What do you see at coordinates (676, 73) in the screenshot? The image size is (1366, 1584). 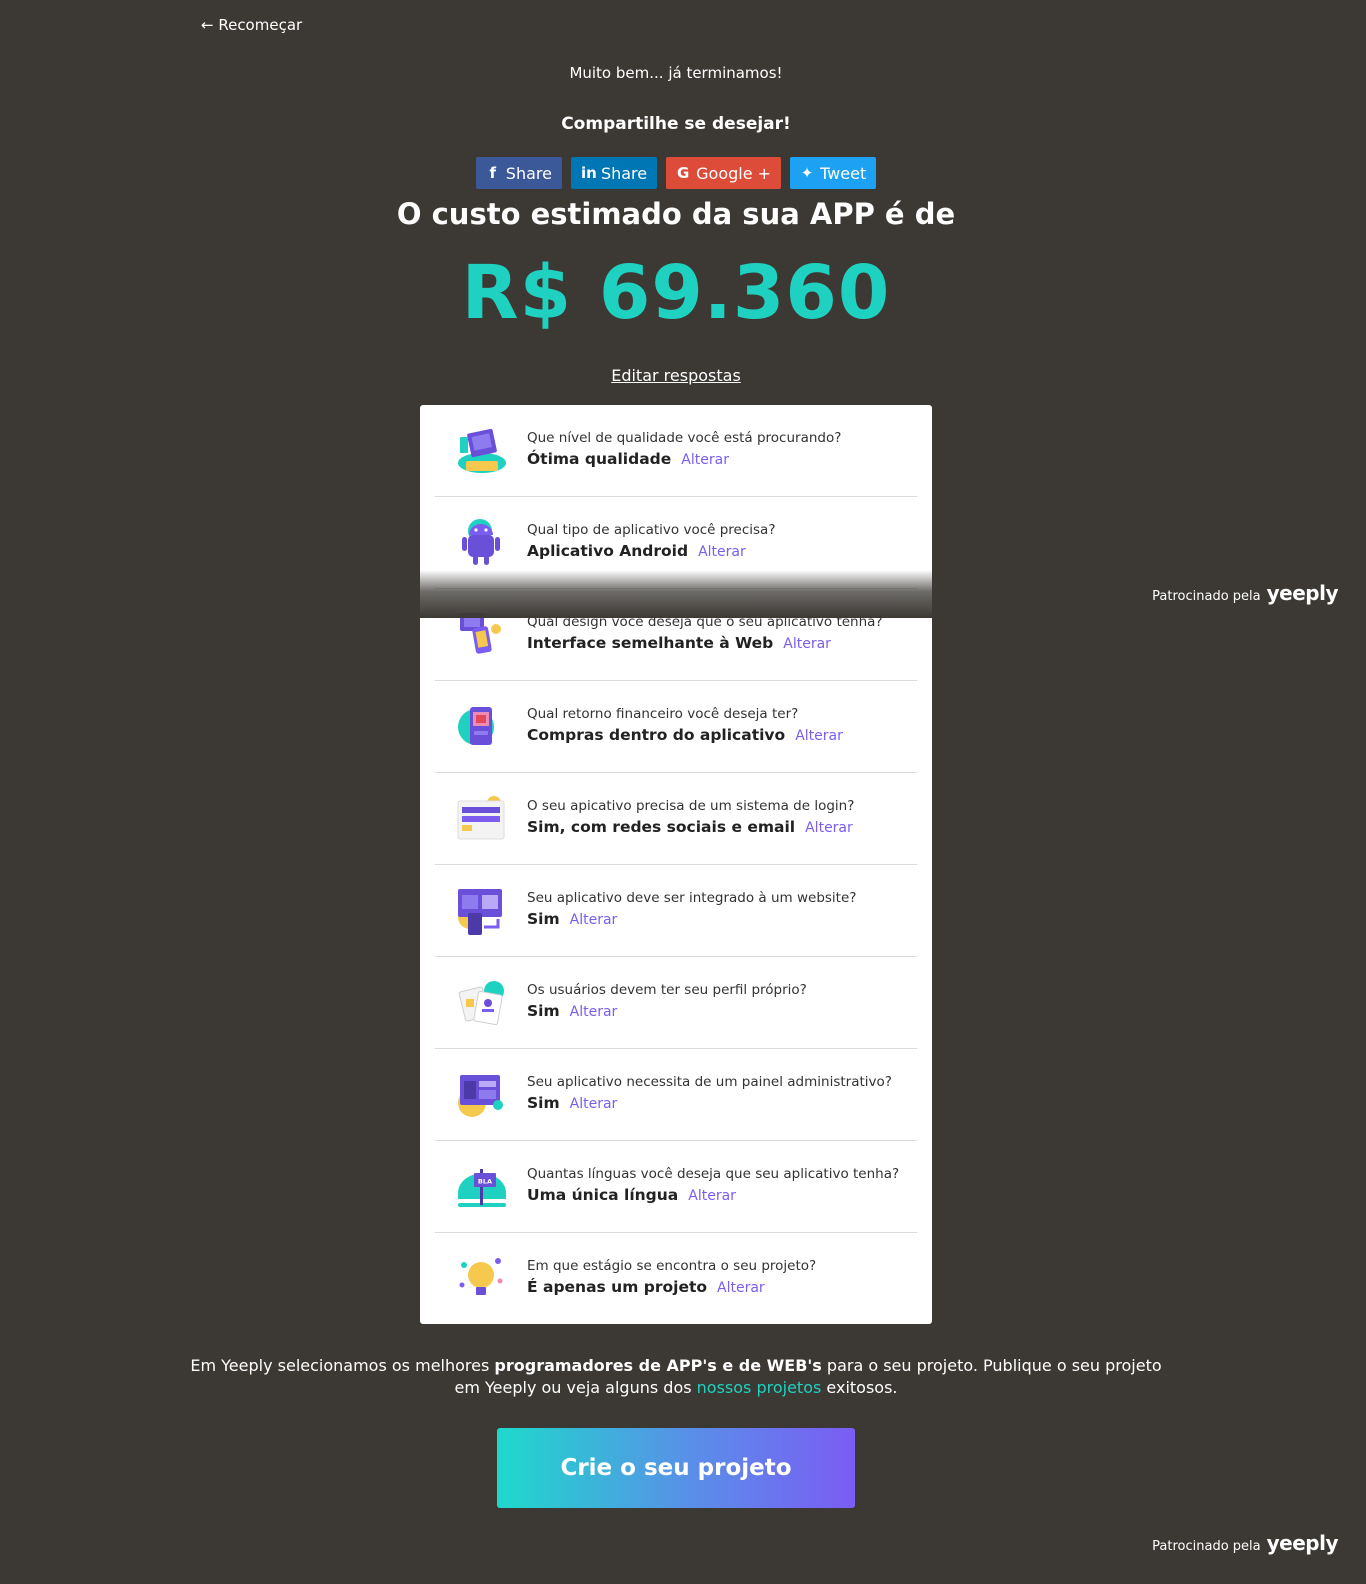 I see `done-message: Muito bem... já terminamos!` at bounding box center [676, 73].